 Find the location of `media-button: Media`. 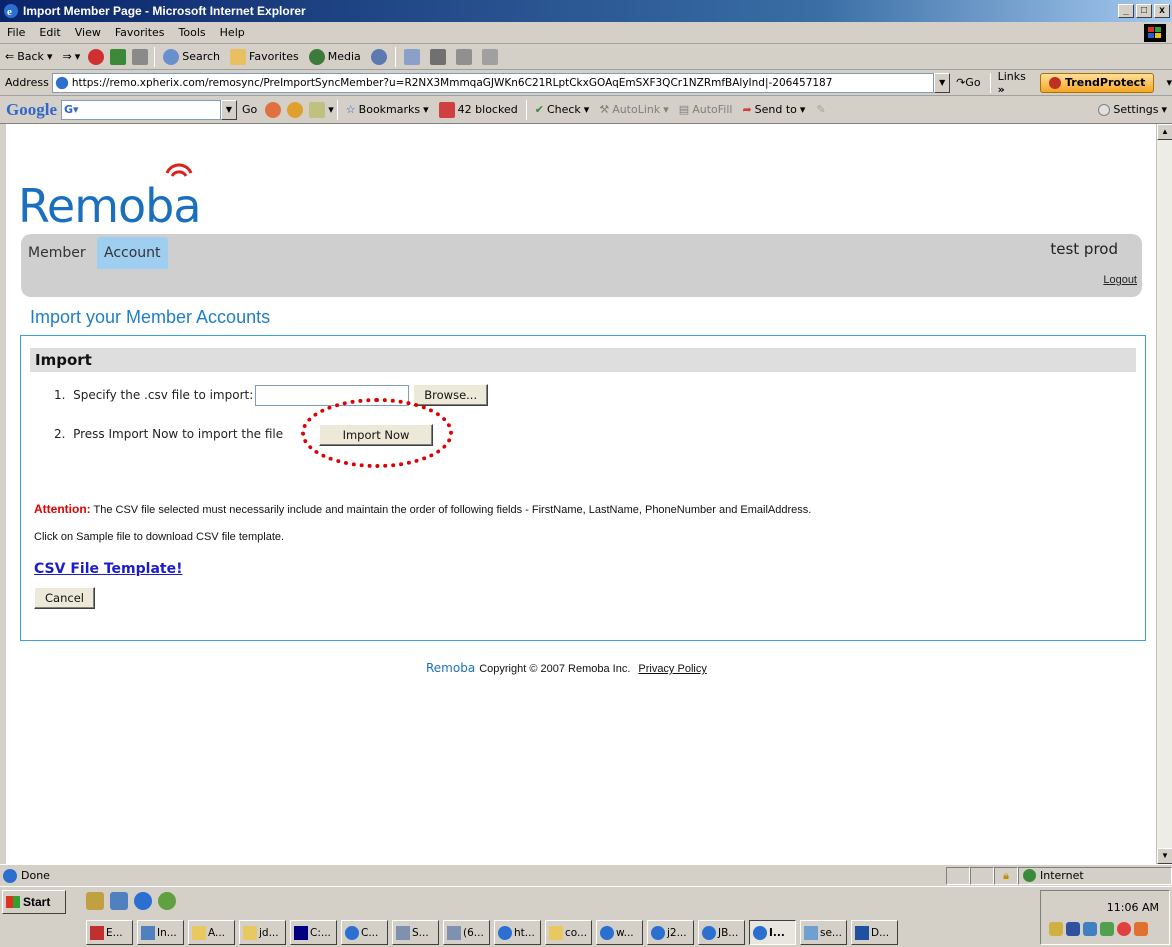

media-button: Media is located at coordinates (335, 56).